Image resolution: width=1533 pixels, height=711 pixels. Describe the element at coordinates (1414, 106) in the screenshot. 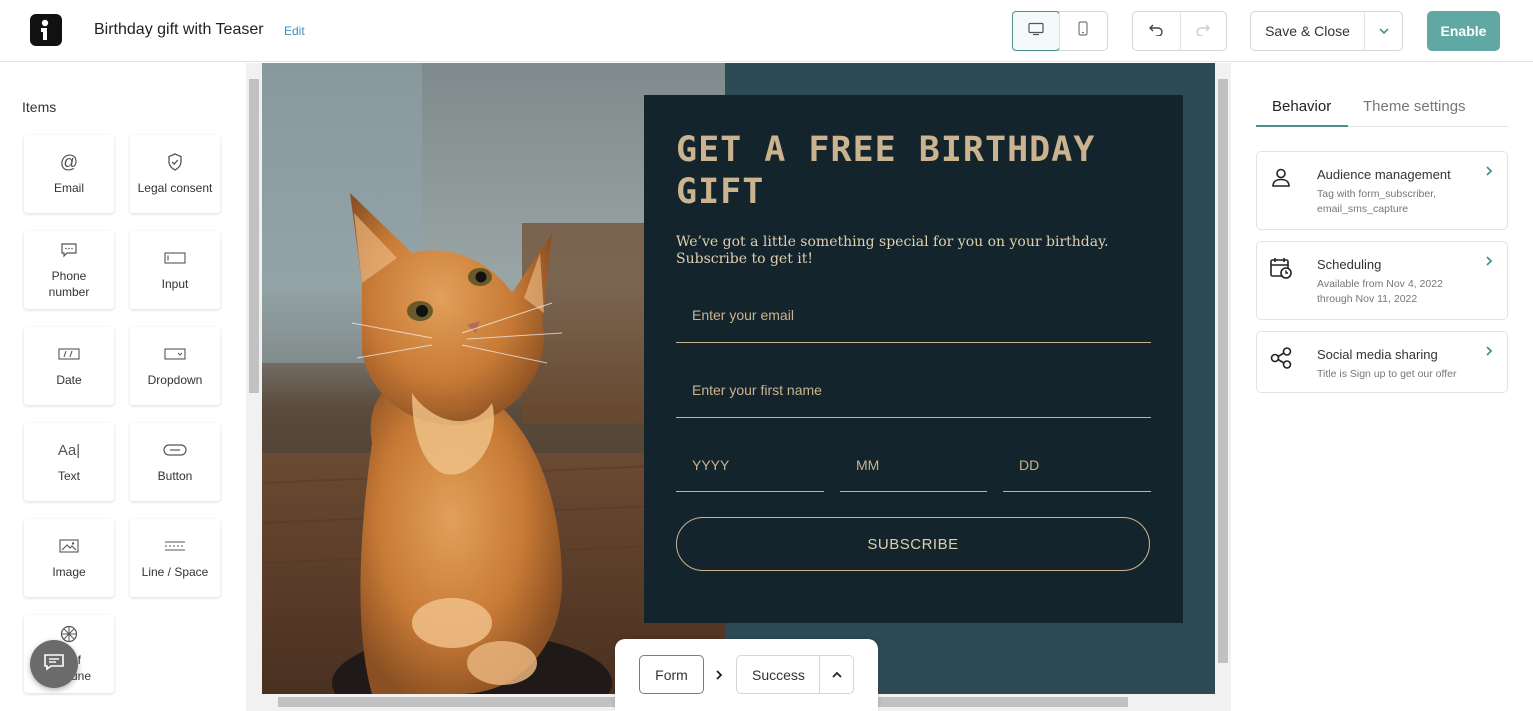

I see `tab-theme-settings: Theme settings` at that location.